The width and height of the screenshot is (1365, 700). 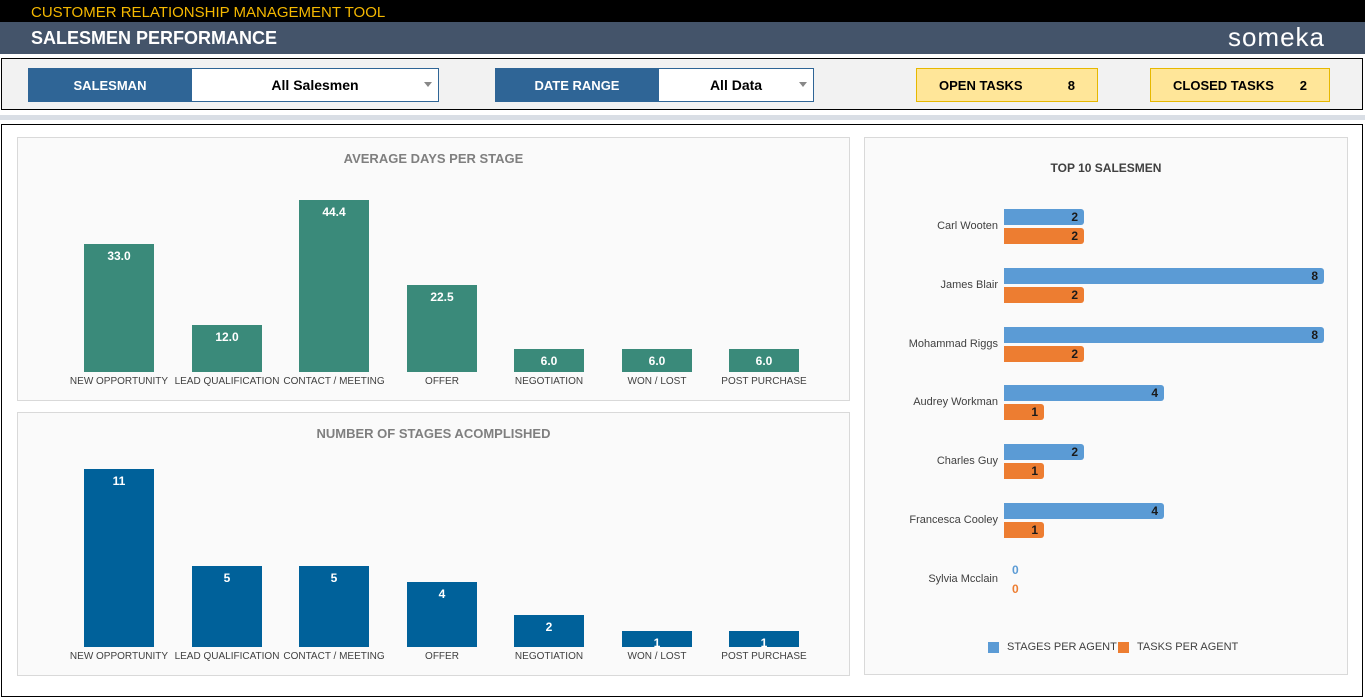 I want to click on open-tasks-value: 8, so click(x=1071, y=85).